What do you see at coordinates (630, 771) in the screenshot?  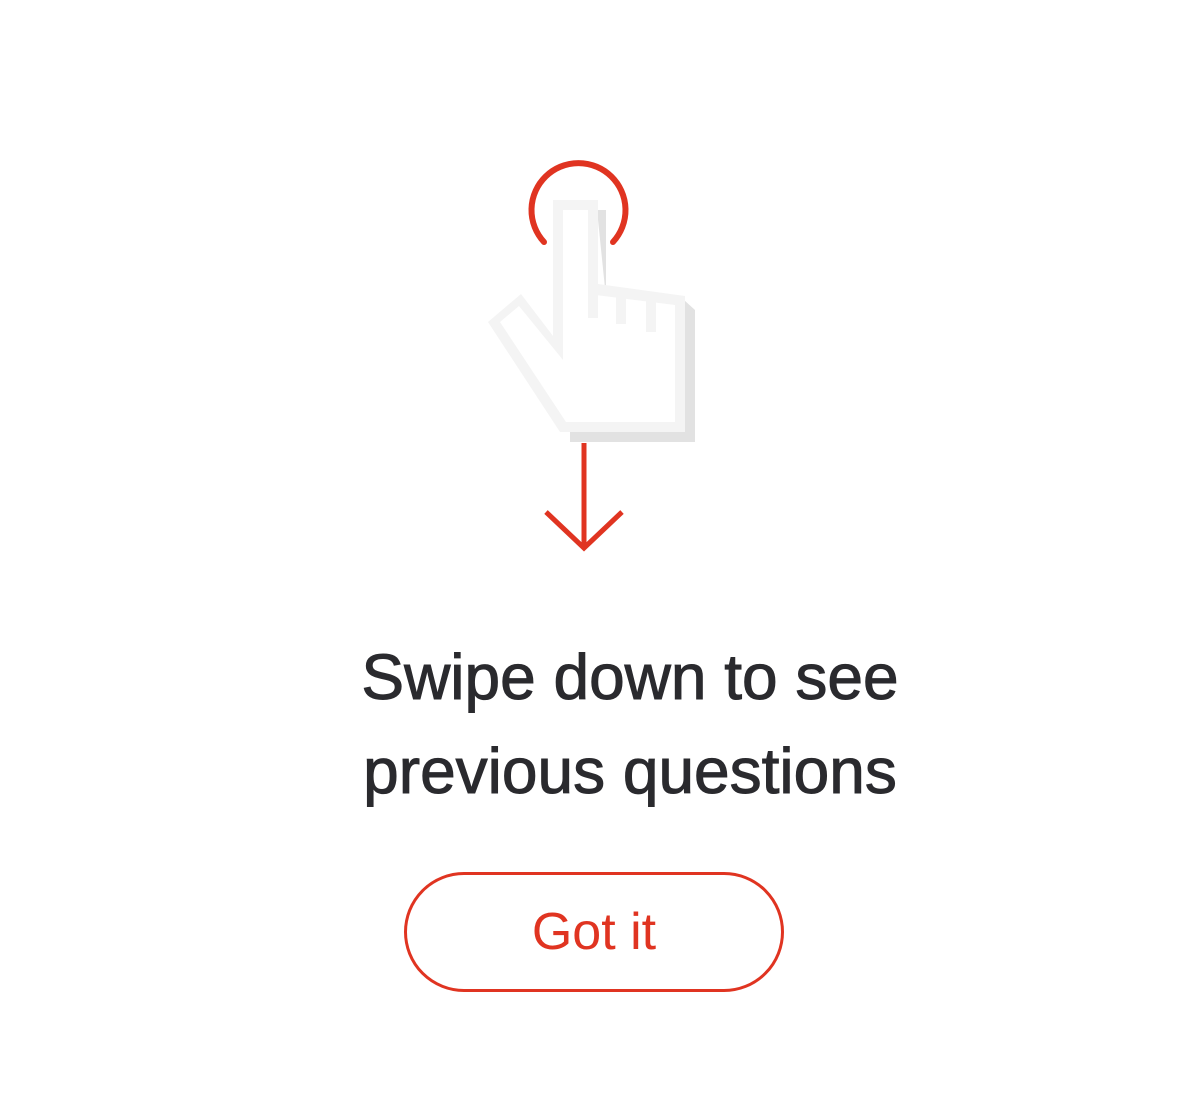 I see `message-line-2: previous questions` at bounding box center [630, 771].